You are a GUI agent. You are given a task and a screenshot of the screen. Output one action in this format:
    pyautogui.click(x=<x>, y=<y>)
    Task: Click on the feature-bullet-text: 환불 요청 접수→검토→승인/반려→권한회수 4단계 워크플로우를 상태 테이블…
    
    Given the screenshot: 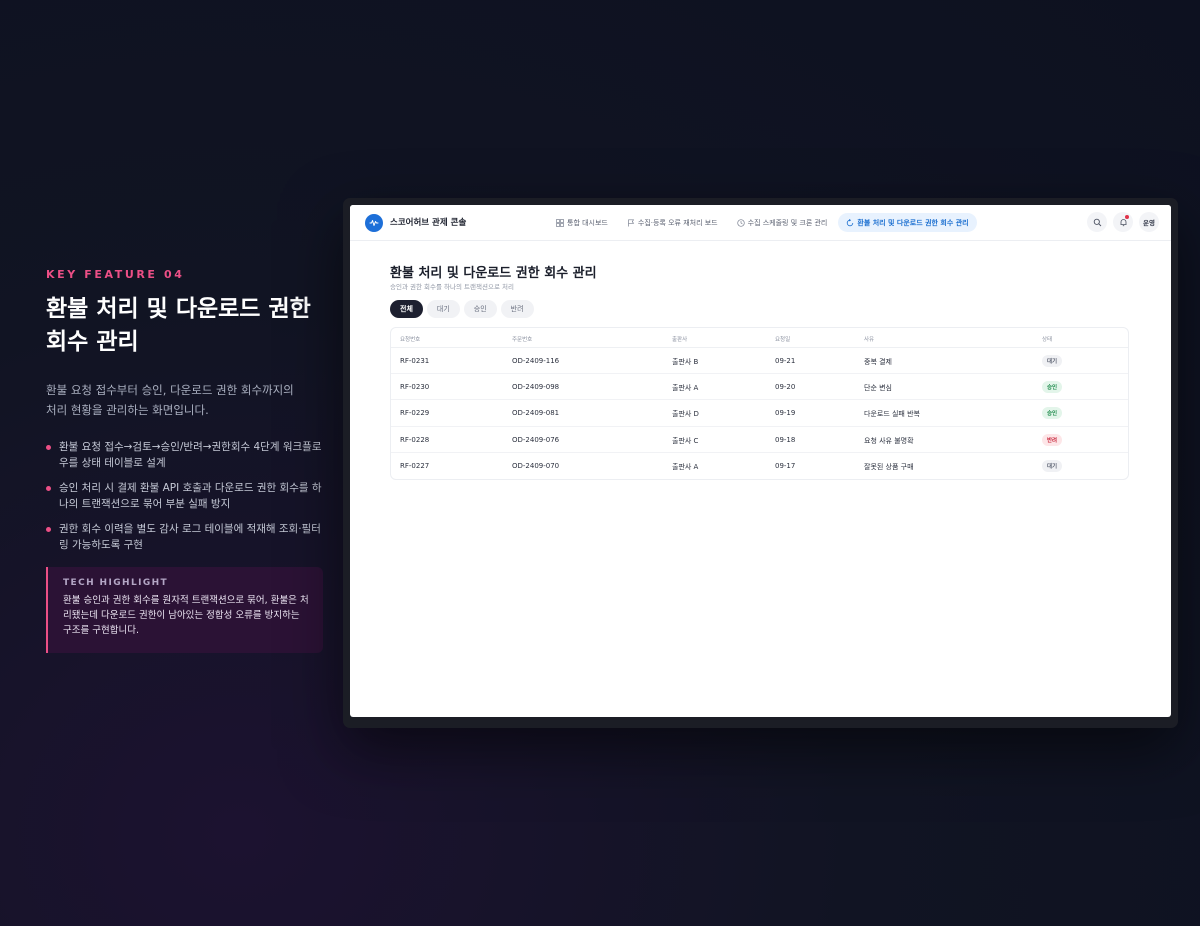 What is the action you would take?
    pyautogui.click(x=190, y=455)
    